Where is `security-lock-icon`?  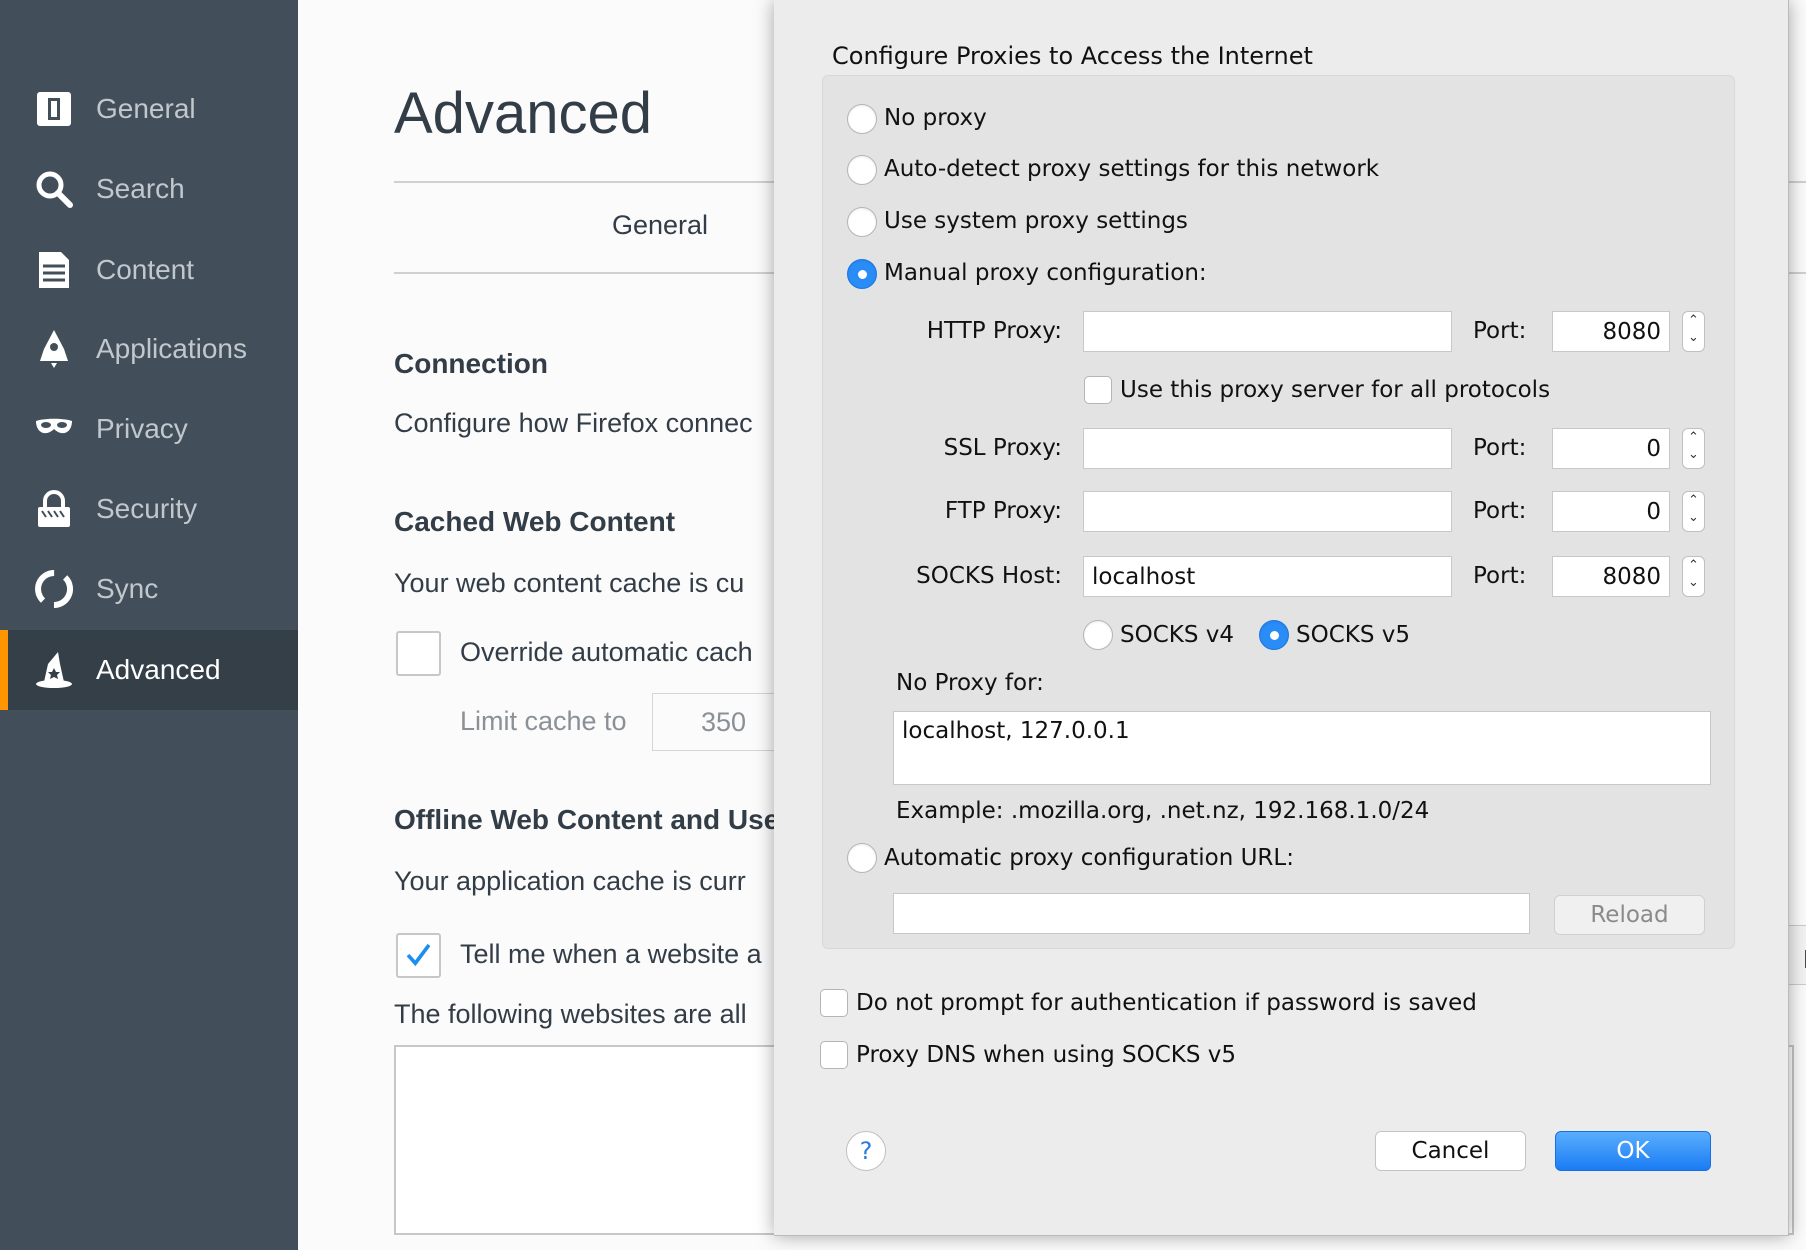
security-lock-icon is located at coordinates (54, 508).